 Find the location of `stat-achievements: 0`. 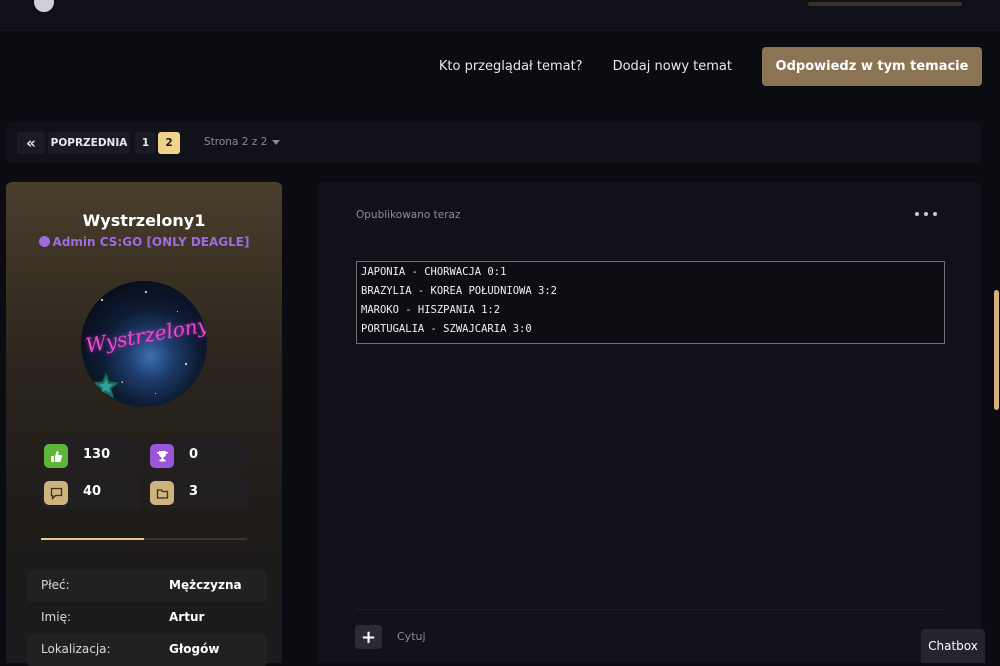

stat-achievements: 0 is located at coordinates (197, 456).